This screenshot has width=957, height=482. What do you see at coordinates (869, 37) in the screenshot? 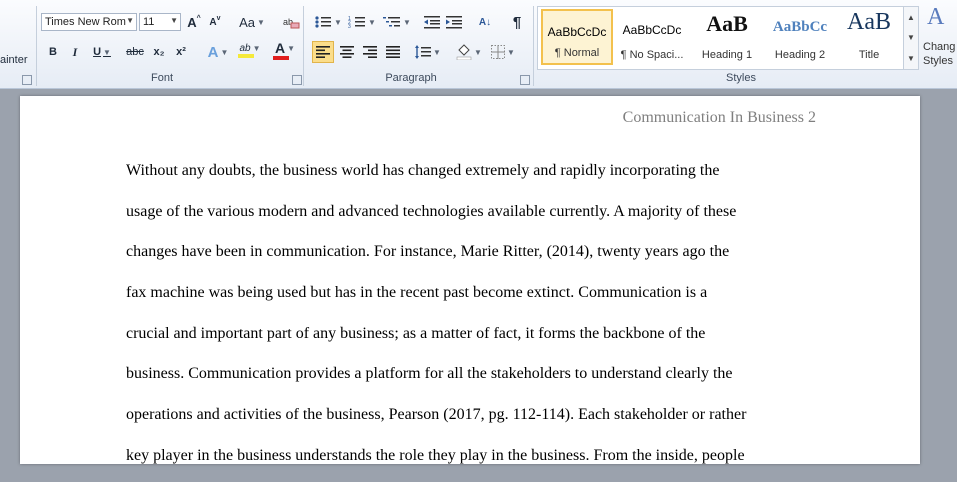
I see `style-tile-title: AaB Title` at bounding box center [869, 37].